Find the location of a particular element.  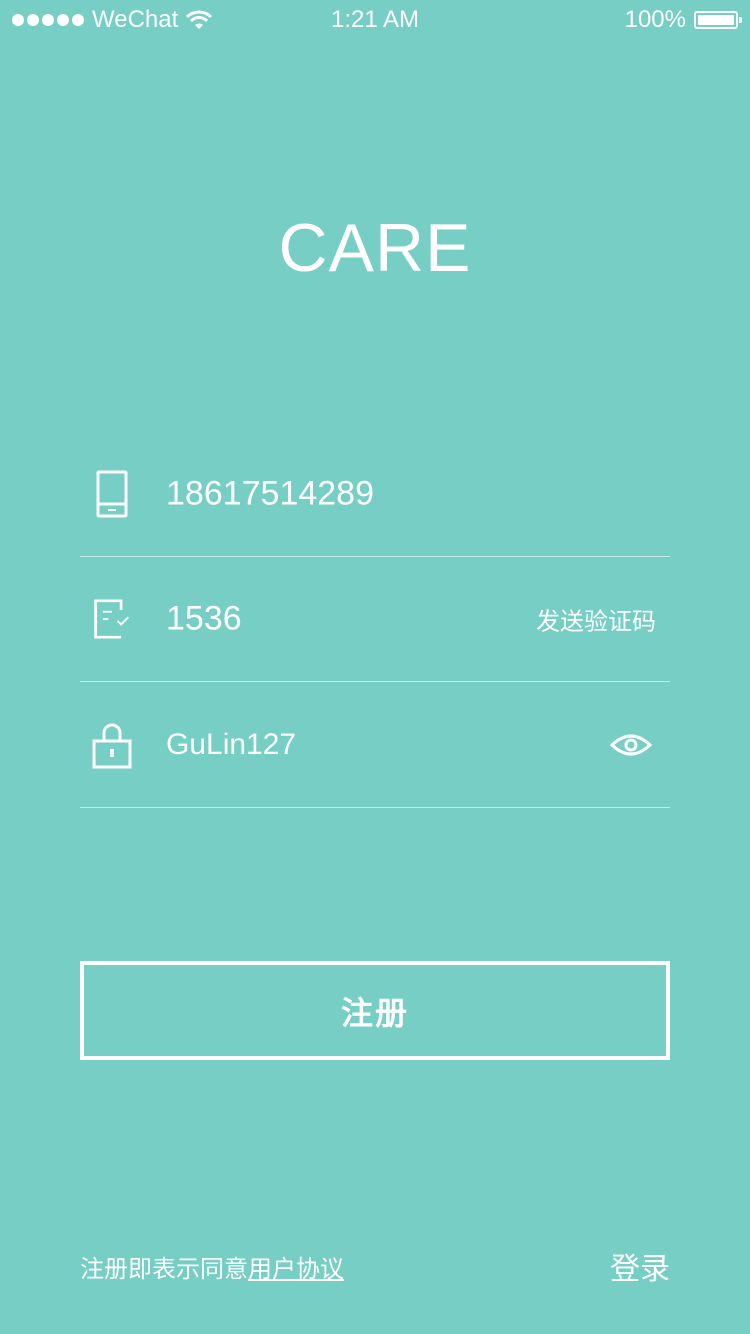

eye-icon is located at coordinates (631, 745).